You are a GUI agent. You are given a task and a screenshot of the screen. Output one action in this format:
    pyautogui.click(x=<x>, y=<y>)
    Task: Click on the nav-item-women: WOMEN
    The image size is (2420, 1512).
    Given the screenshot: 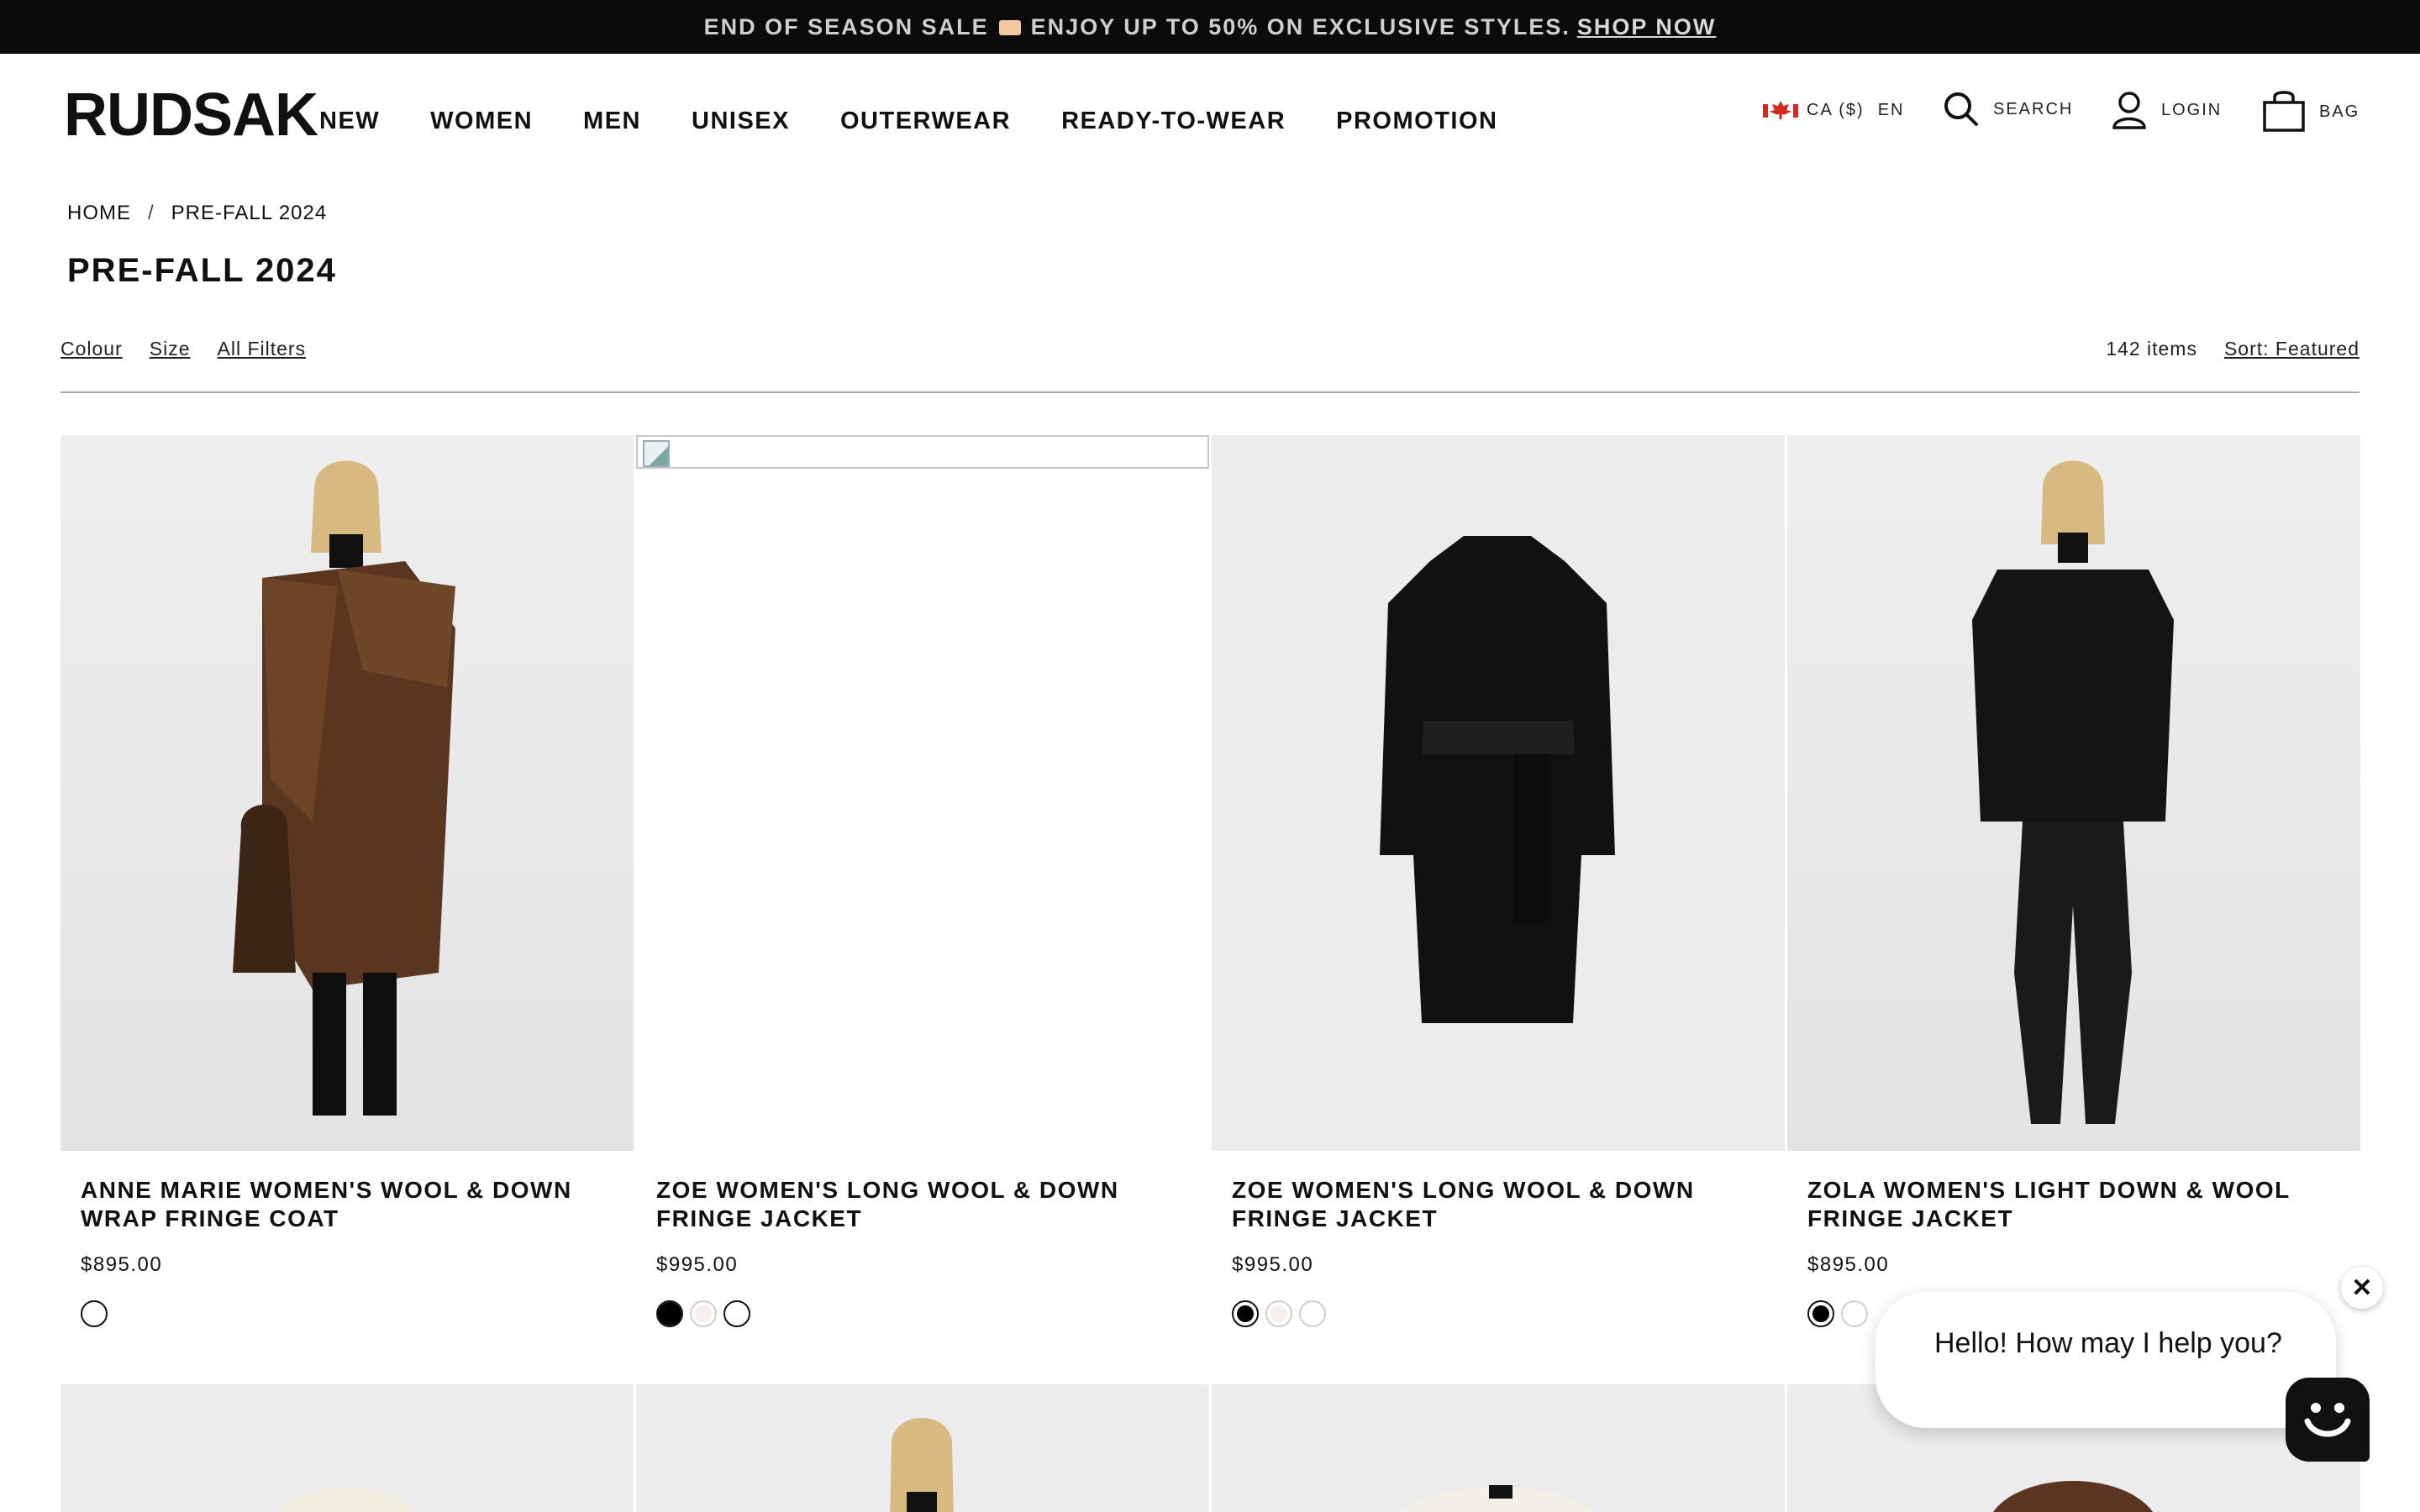 What is the action you would take?
    pyautogui.click(x=481, y=121)
    